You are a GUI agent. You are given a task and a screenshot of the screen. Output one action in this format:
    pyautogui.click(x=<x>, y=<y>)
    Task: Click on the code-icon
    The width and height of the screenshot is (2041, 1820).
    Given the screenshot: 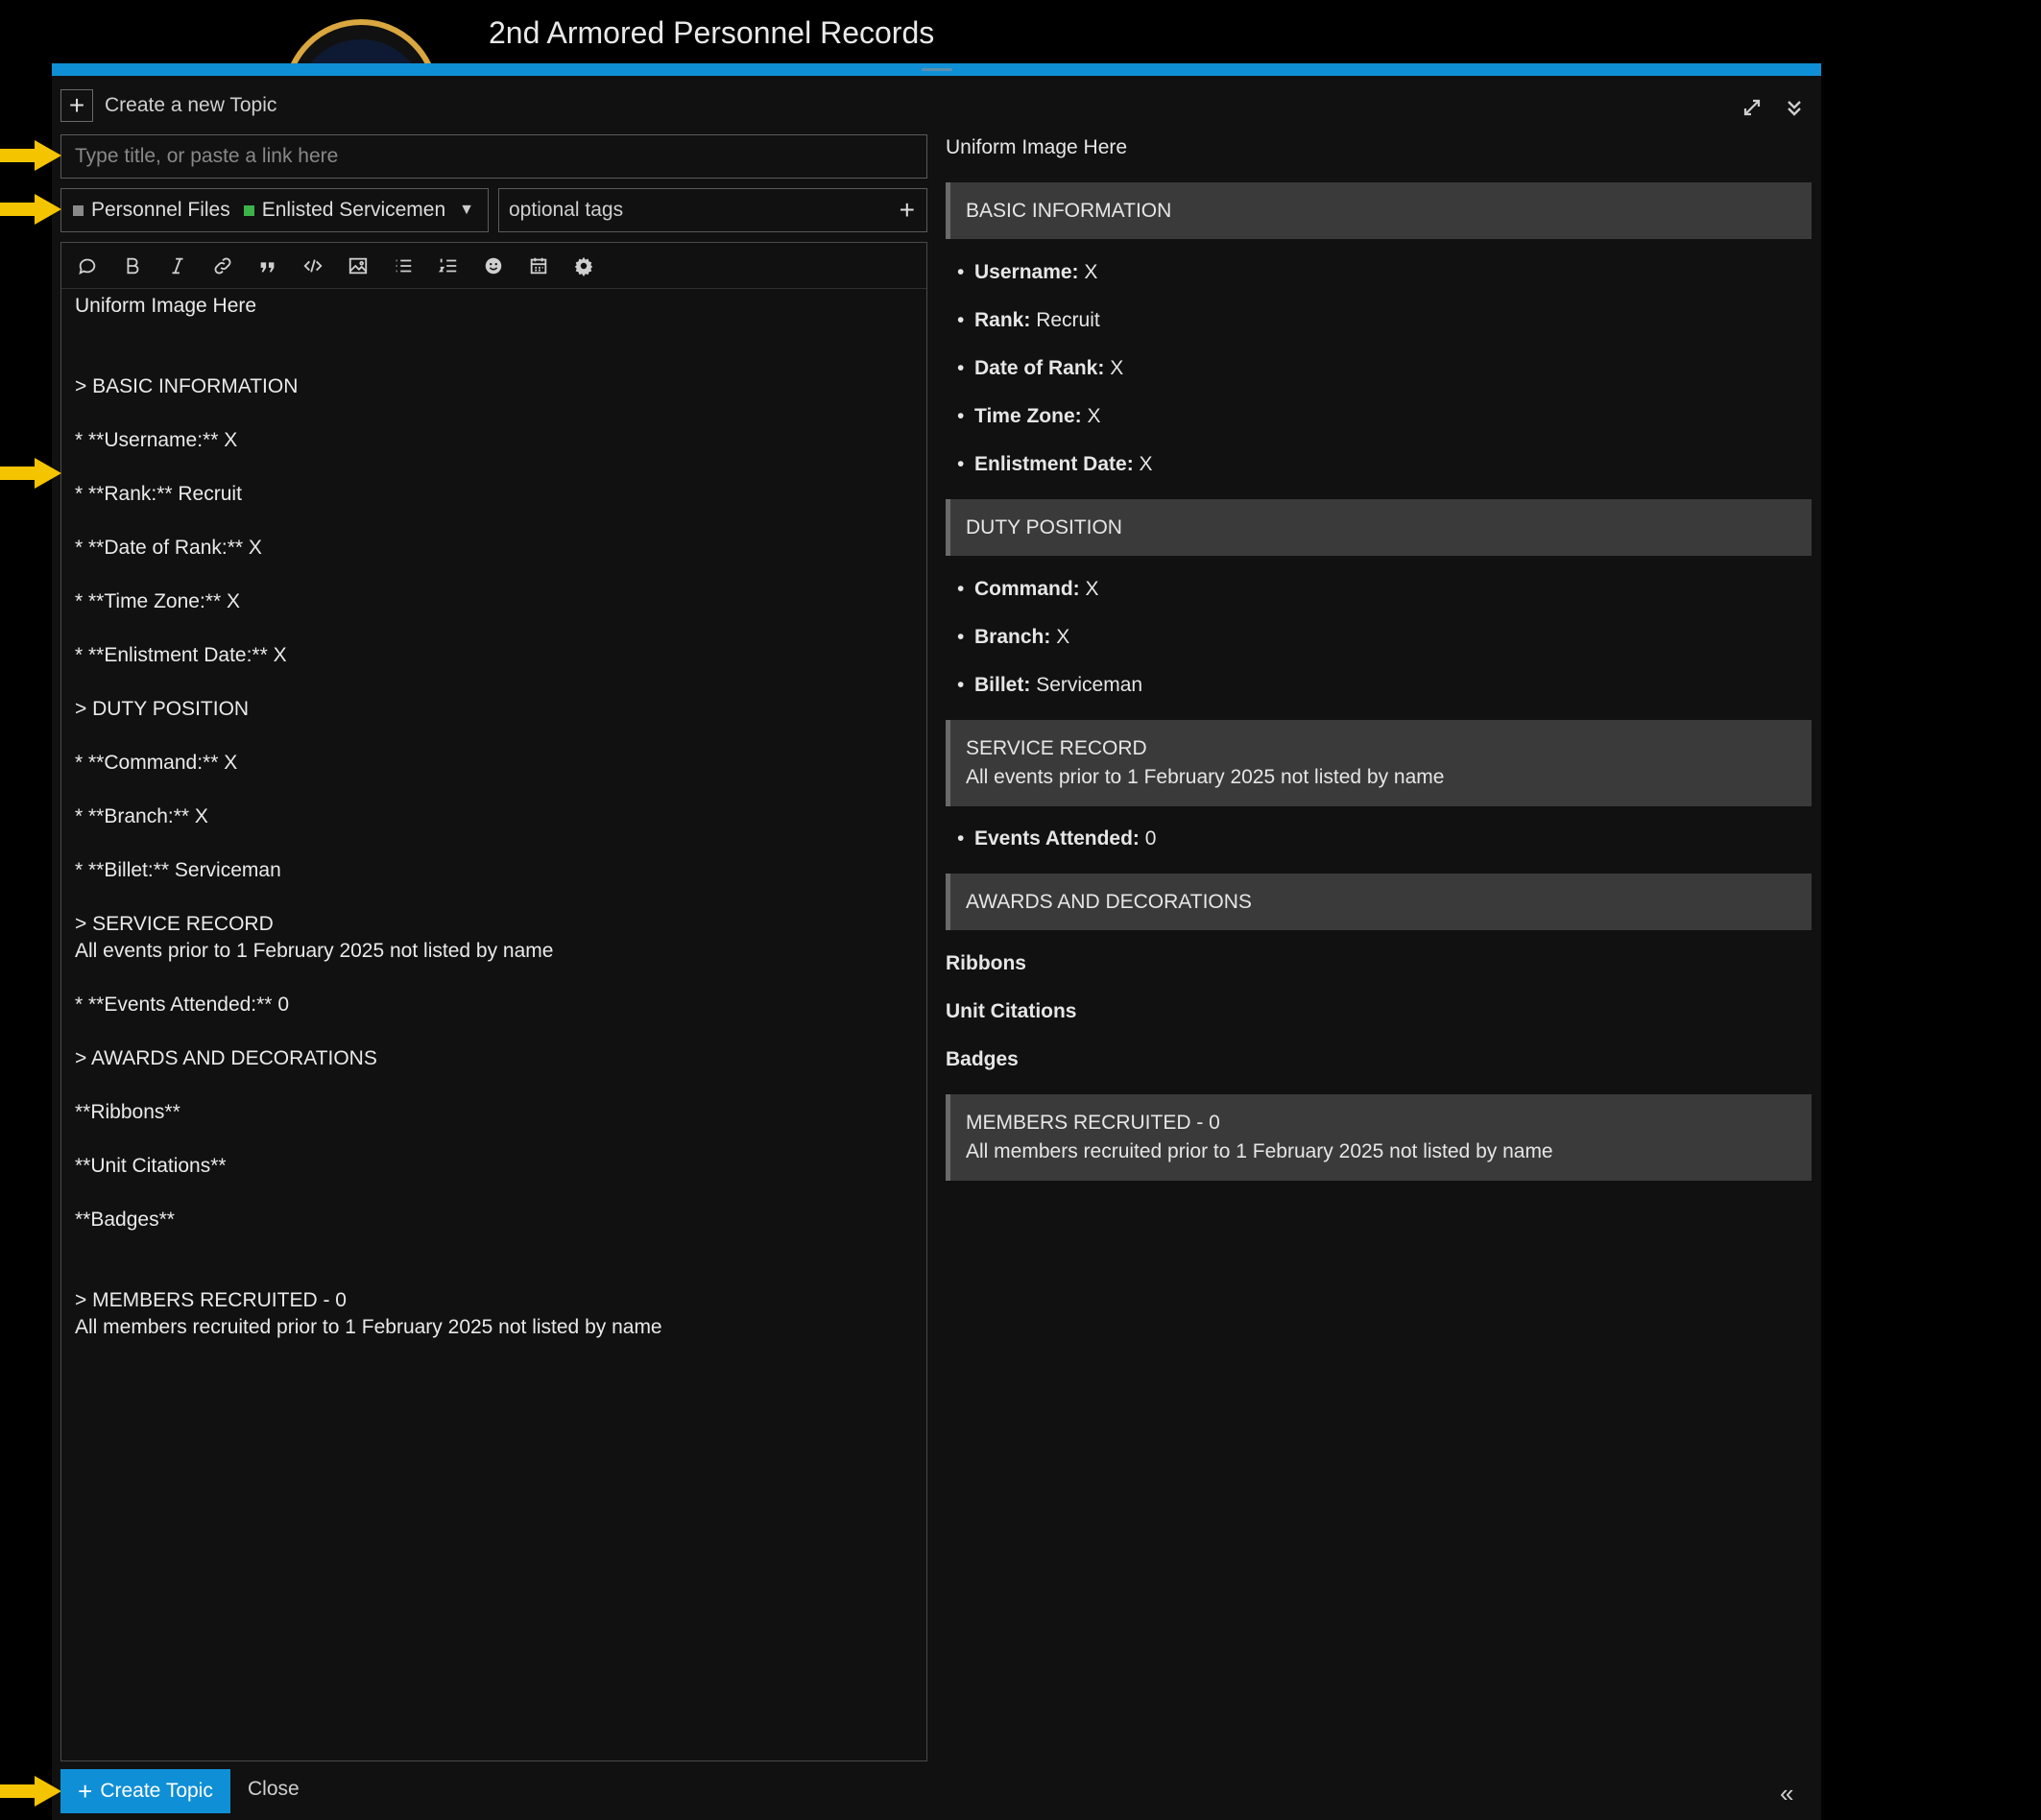 What is the action you would take?
    pyautogui.click(x=313, y=266)
    